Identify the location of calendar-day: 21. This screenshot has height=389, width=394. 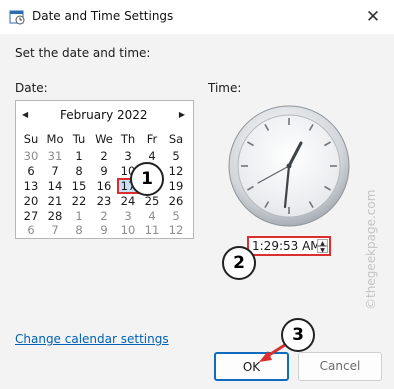
(55, 201).